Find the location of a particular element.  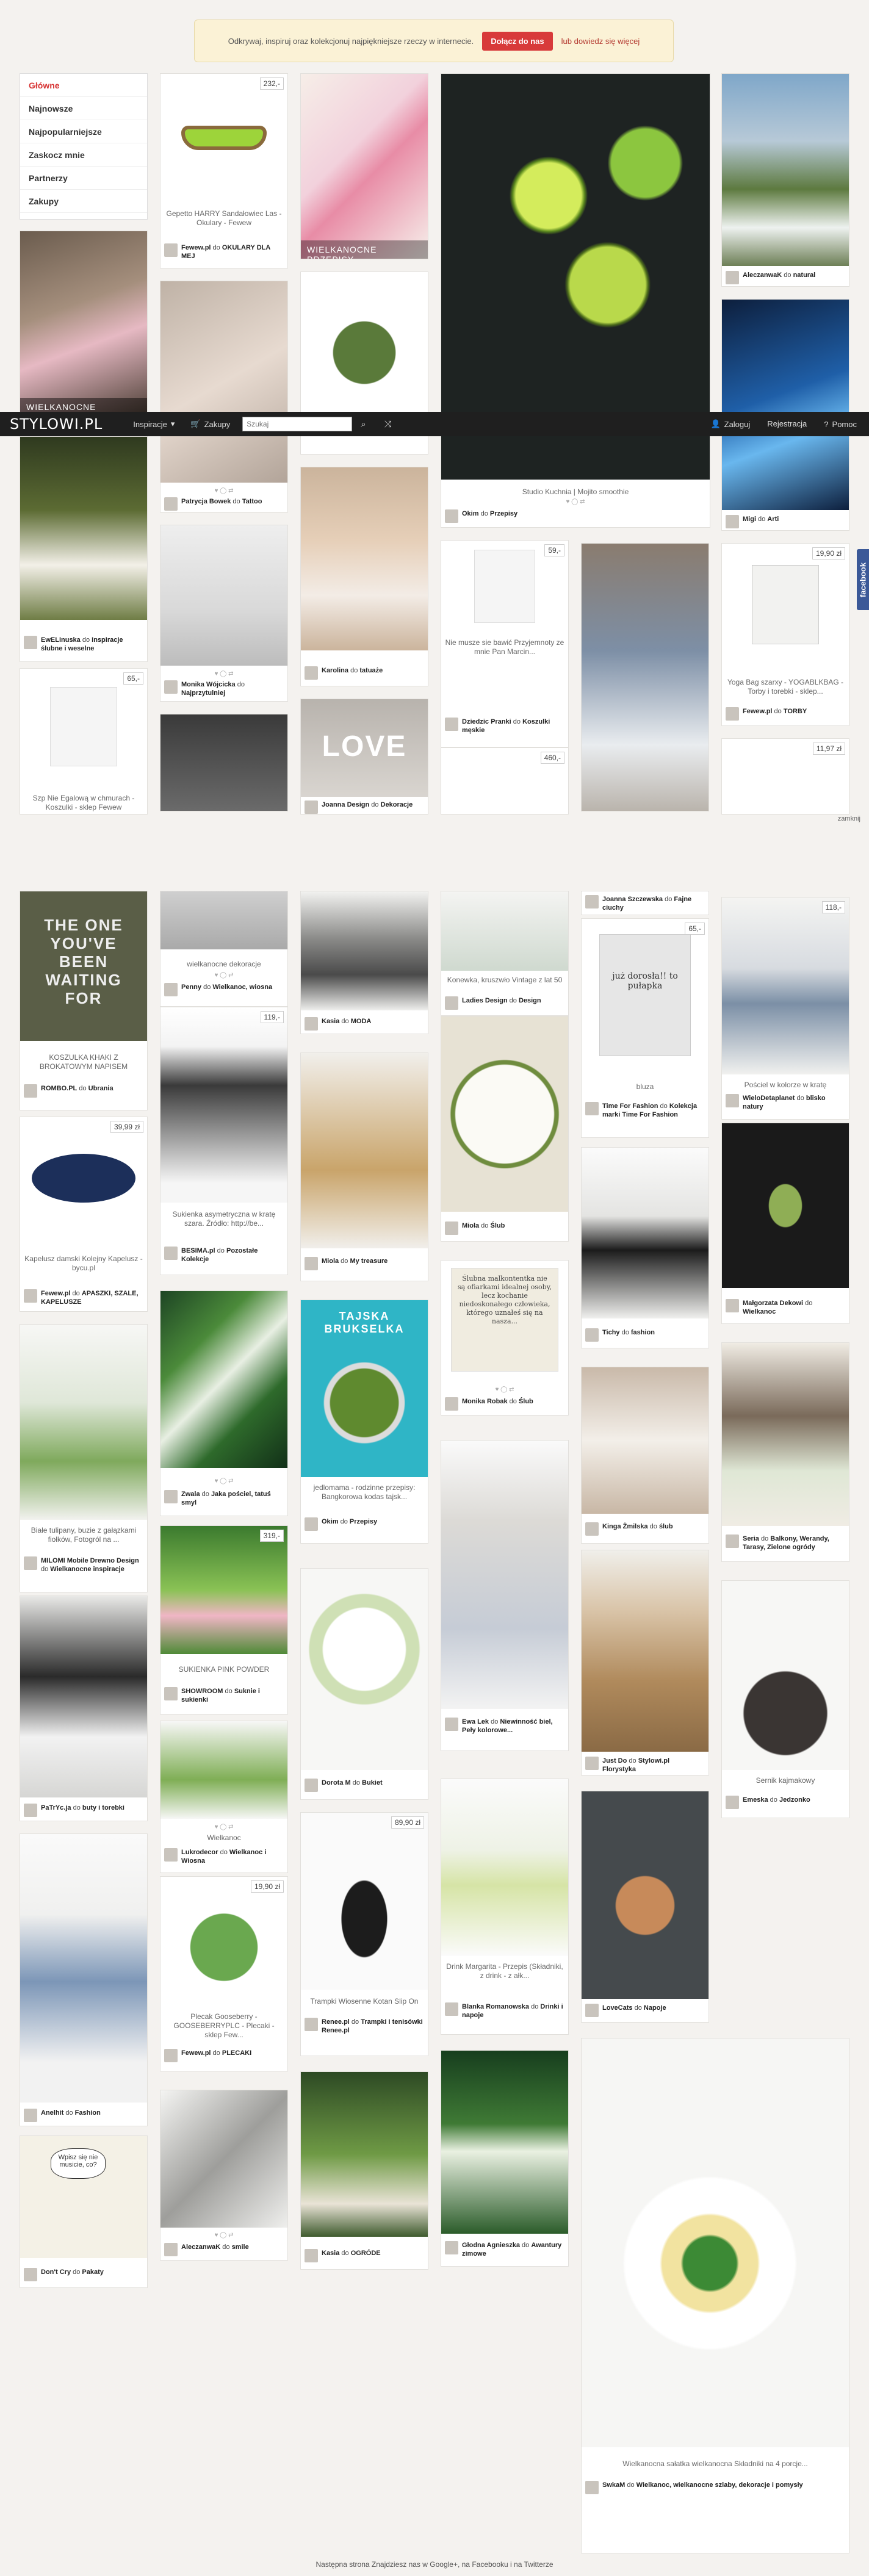

board-name: Najprzytulniej is located at coordinates (203, 693).